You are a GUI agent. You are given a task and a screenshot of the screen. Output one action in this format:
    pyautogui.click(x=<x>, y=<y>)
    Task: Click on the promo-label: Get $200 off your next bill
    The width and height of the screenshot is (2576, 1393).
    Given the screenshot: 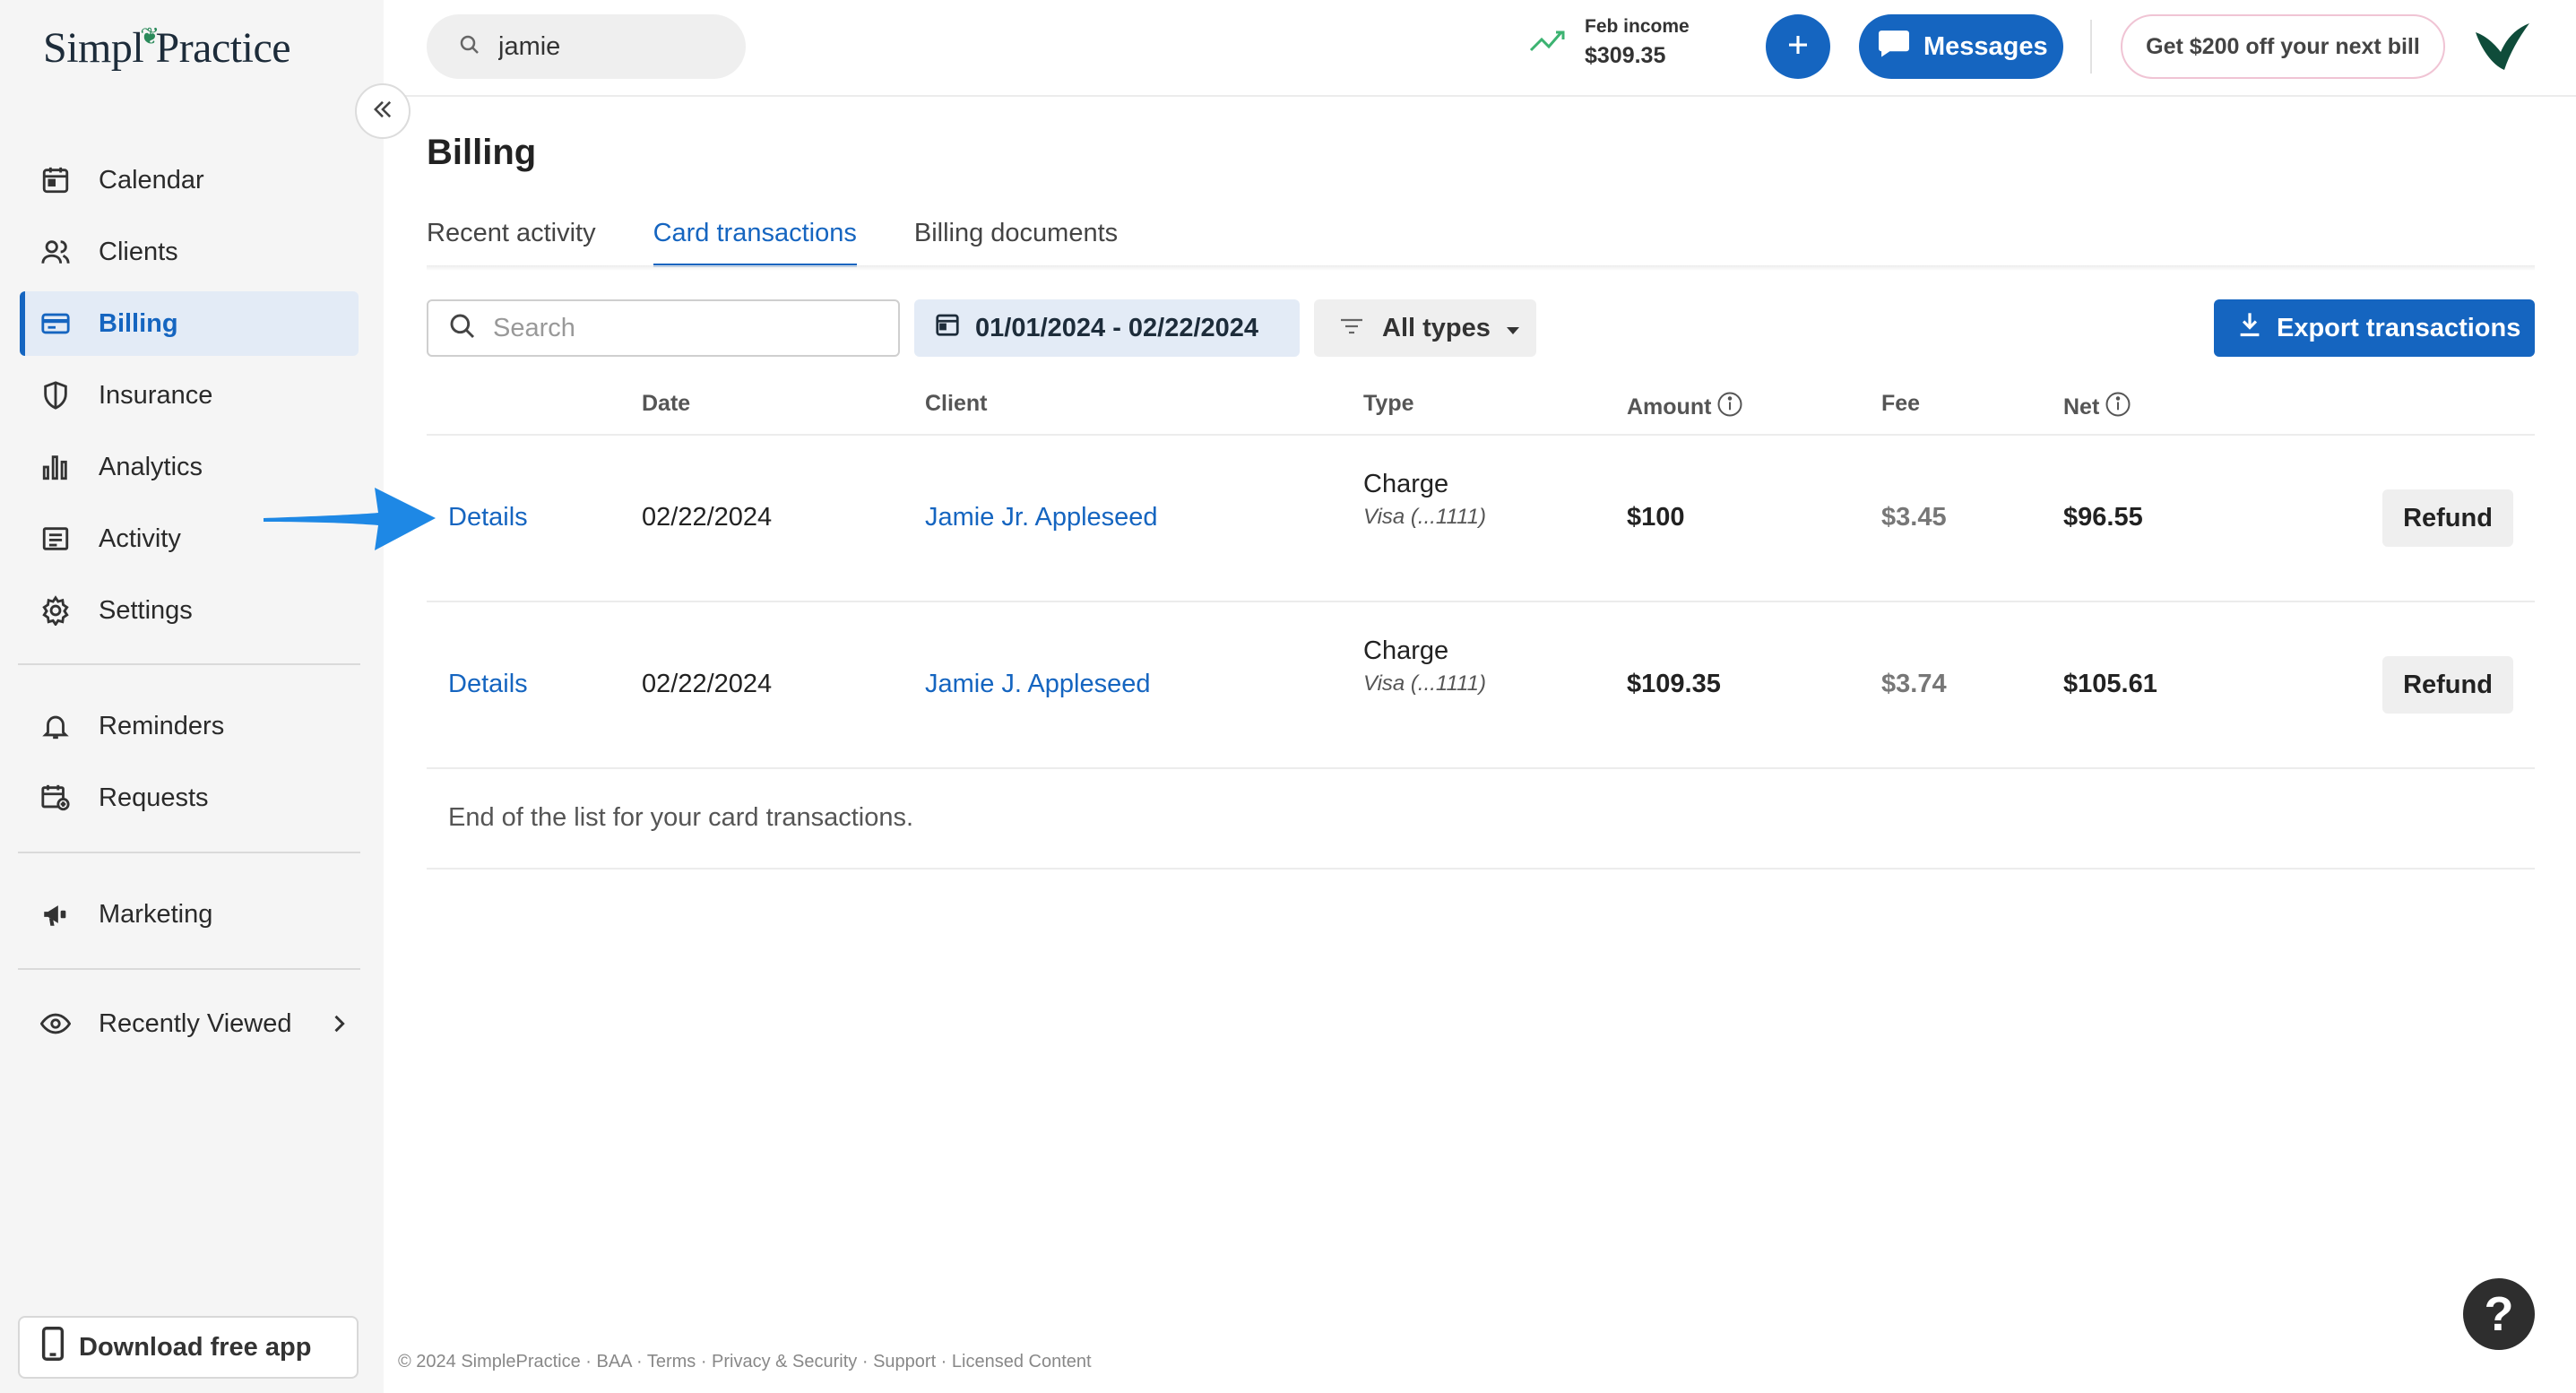 What is the action you would take?
    pyautogui.click(x=2283, y=46)
    